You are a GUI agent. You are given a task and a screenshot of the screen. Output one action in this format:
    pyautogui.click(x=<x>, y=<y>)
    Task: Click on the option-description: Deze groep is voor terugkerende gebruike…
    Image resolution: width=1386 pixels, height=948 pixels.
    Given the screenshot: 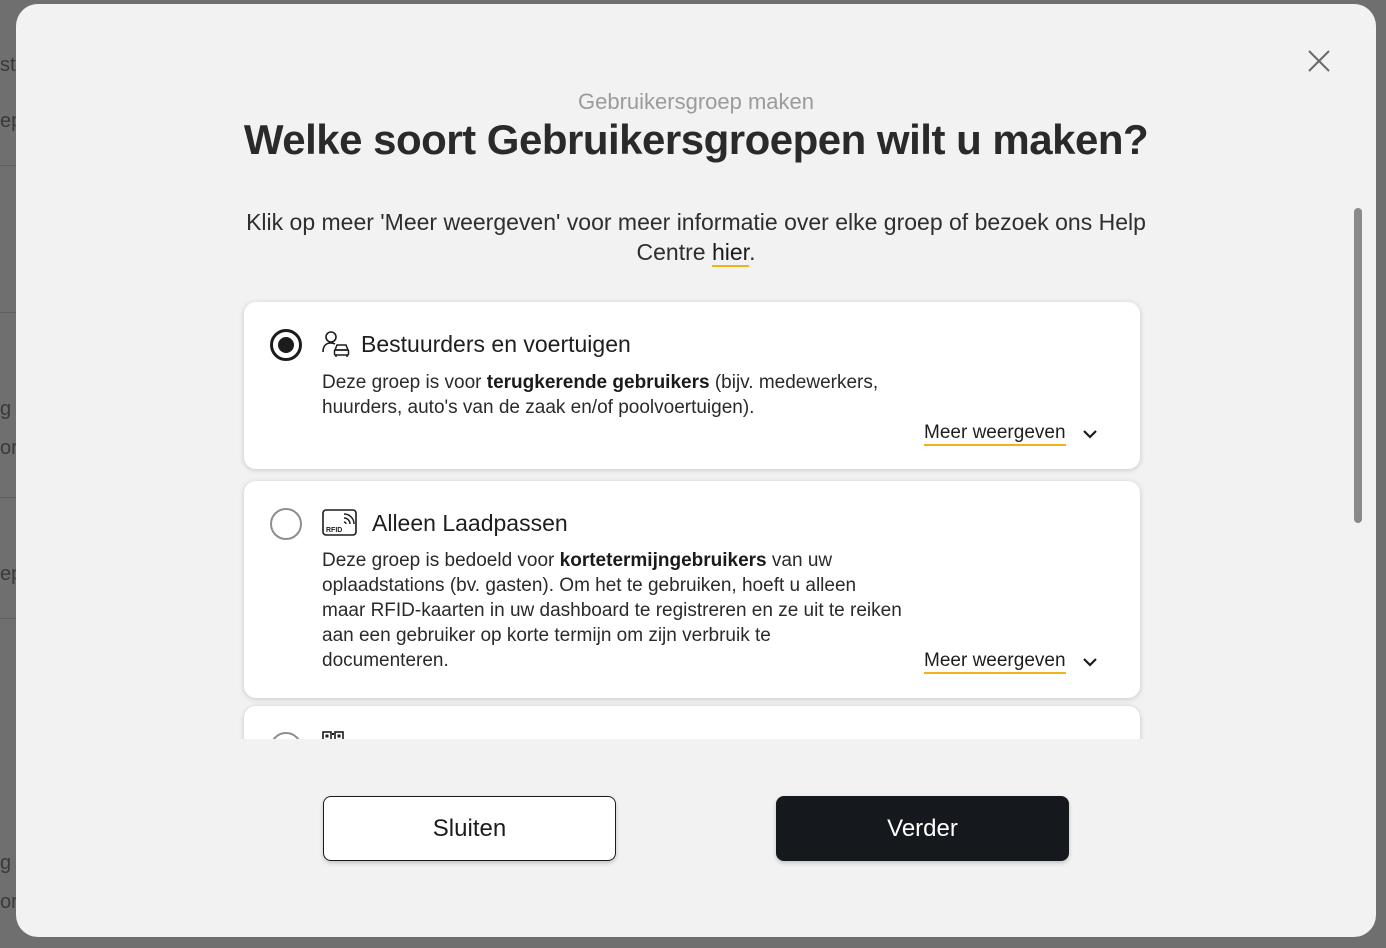 What is the action you would take?
    pyautogui.click(x=612, y=395)
    